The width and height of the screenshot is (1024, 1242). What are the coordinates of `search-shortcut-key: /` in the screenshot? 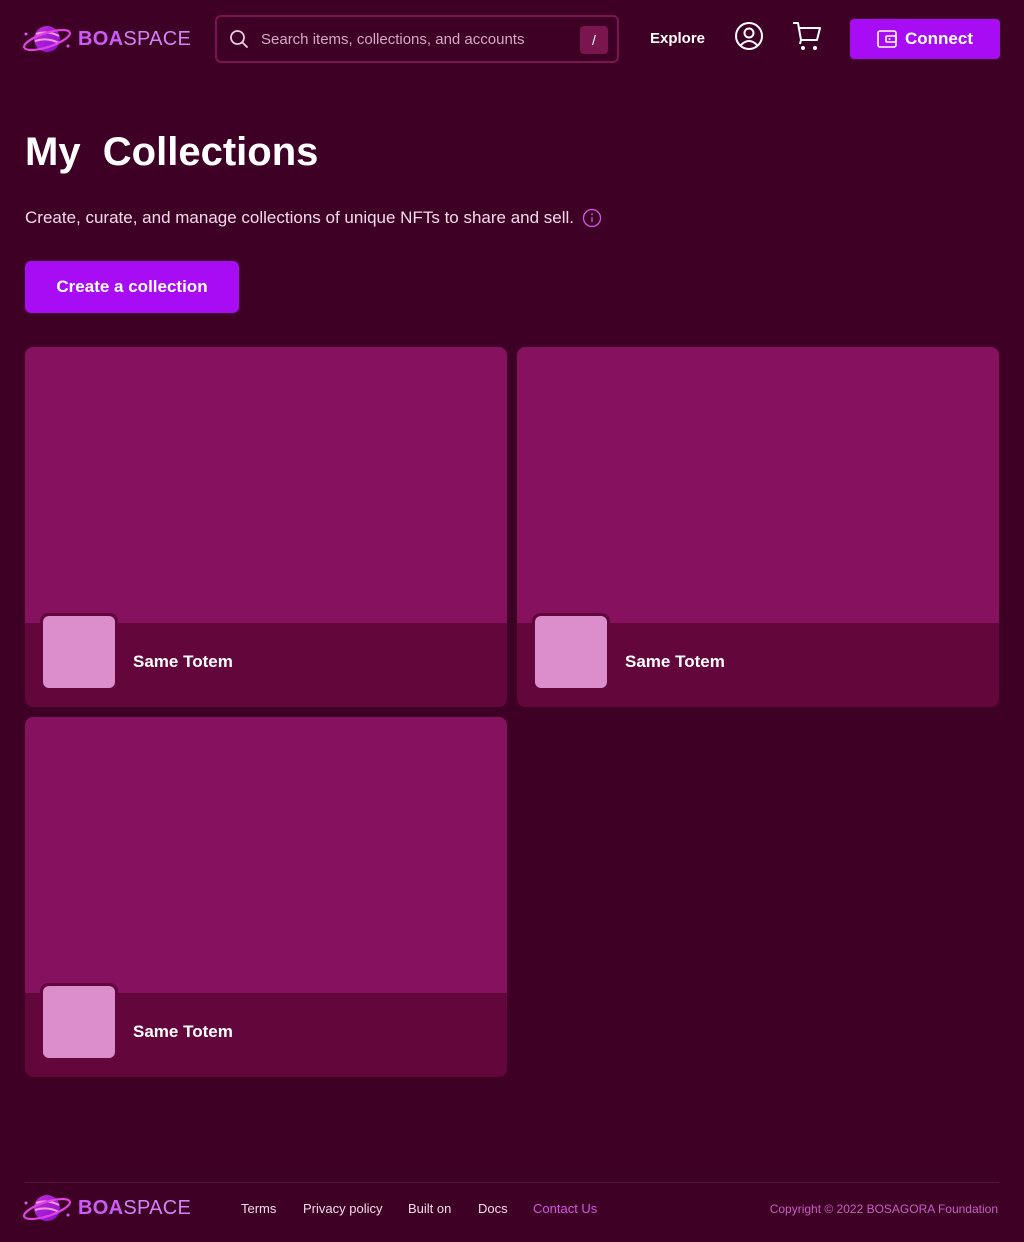 It's located at (594, 40).